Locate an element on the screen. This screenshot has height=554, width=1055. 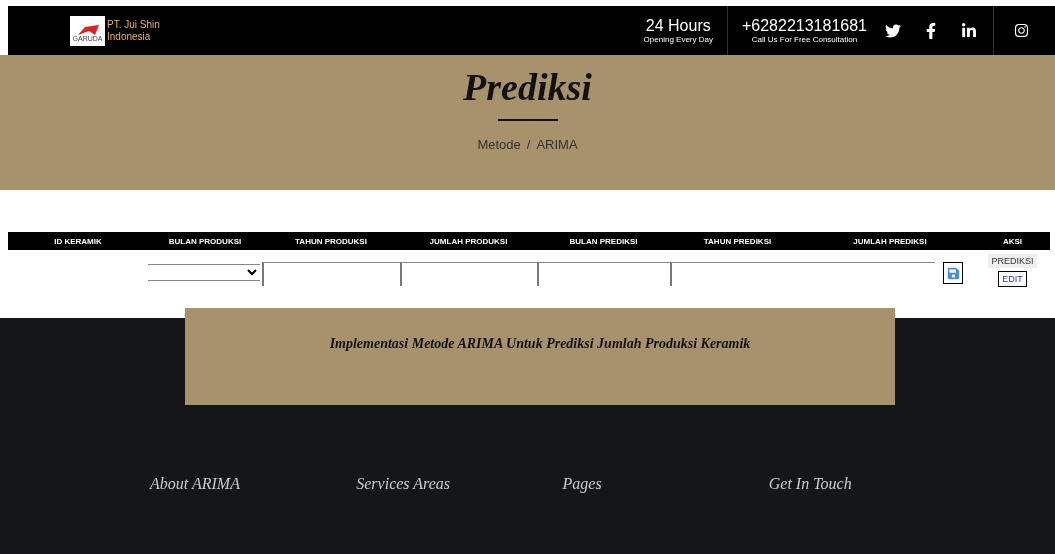
column-header: TAHUN PRODUKSI is located at coordinates (331, 241).